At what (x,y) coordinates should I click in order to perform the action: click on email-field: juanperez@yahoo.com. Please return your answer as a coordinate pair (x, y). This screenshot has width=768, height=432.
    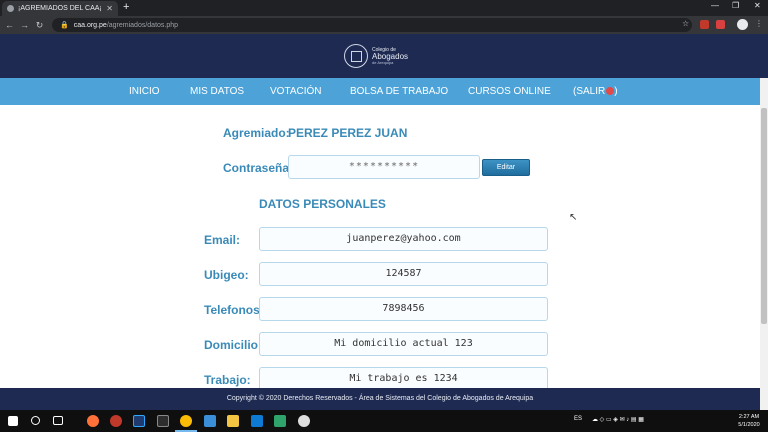
    Looking at the image, I should click on (403, 239).